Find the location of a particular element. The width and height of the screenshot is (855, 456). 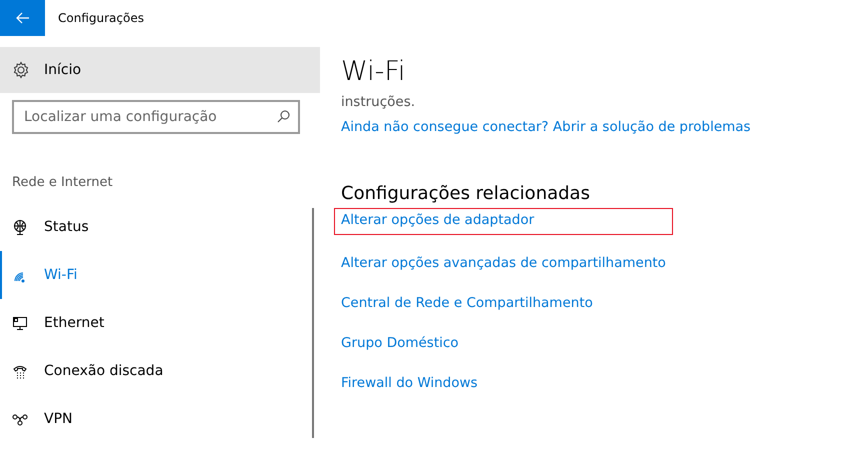

nav-item: Status is located at coordinates (156, 227).